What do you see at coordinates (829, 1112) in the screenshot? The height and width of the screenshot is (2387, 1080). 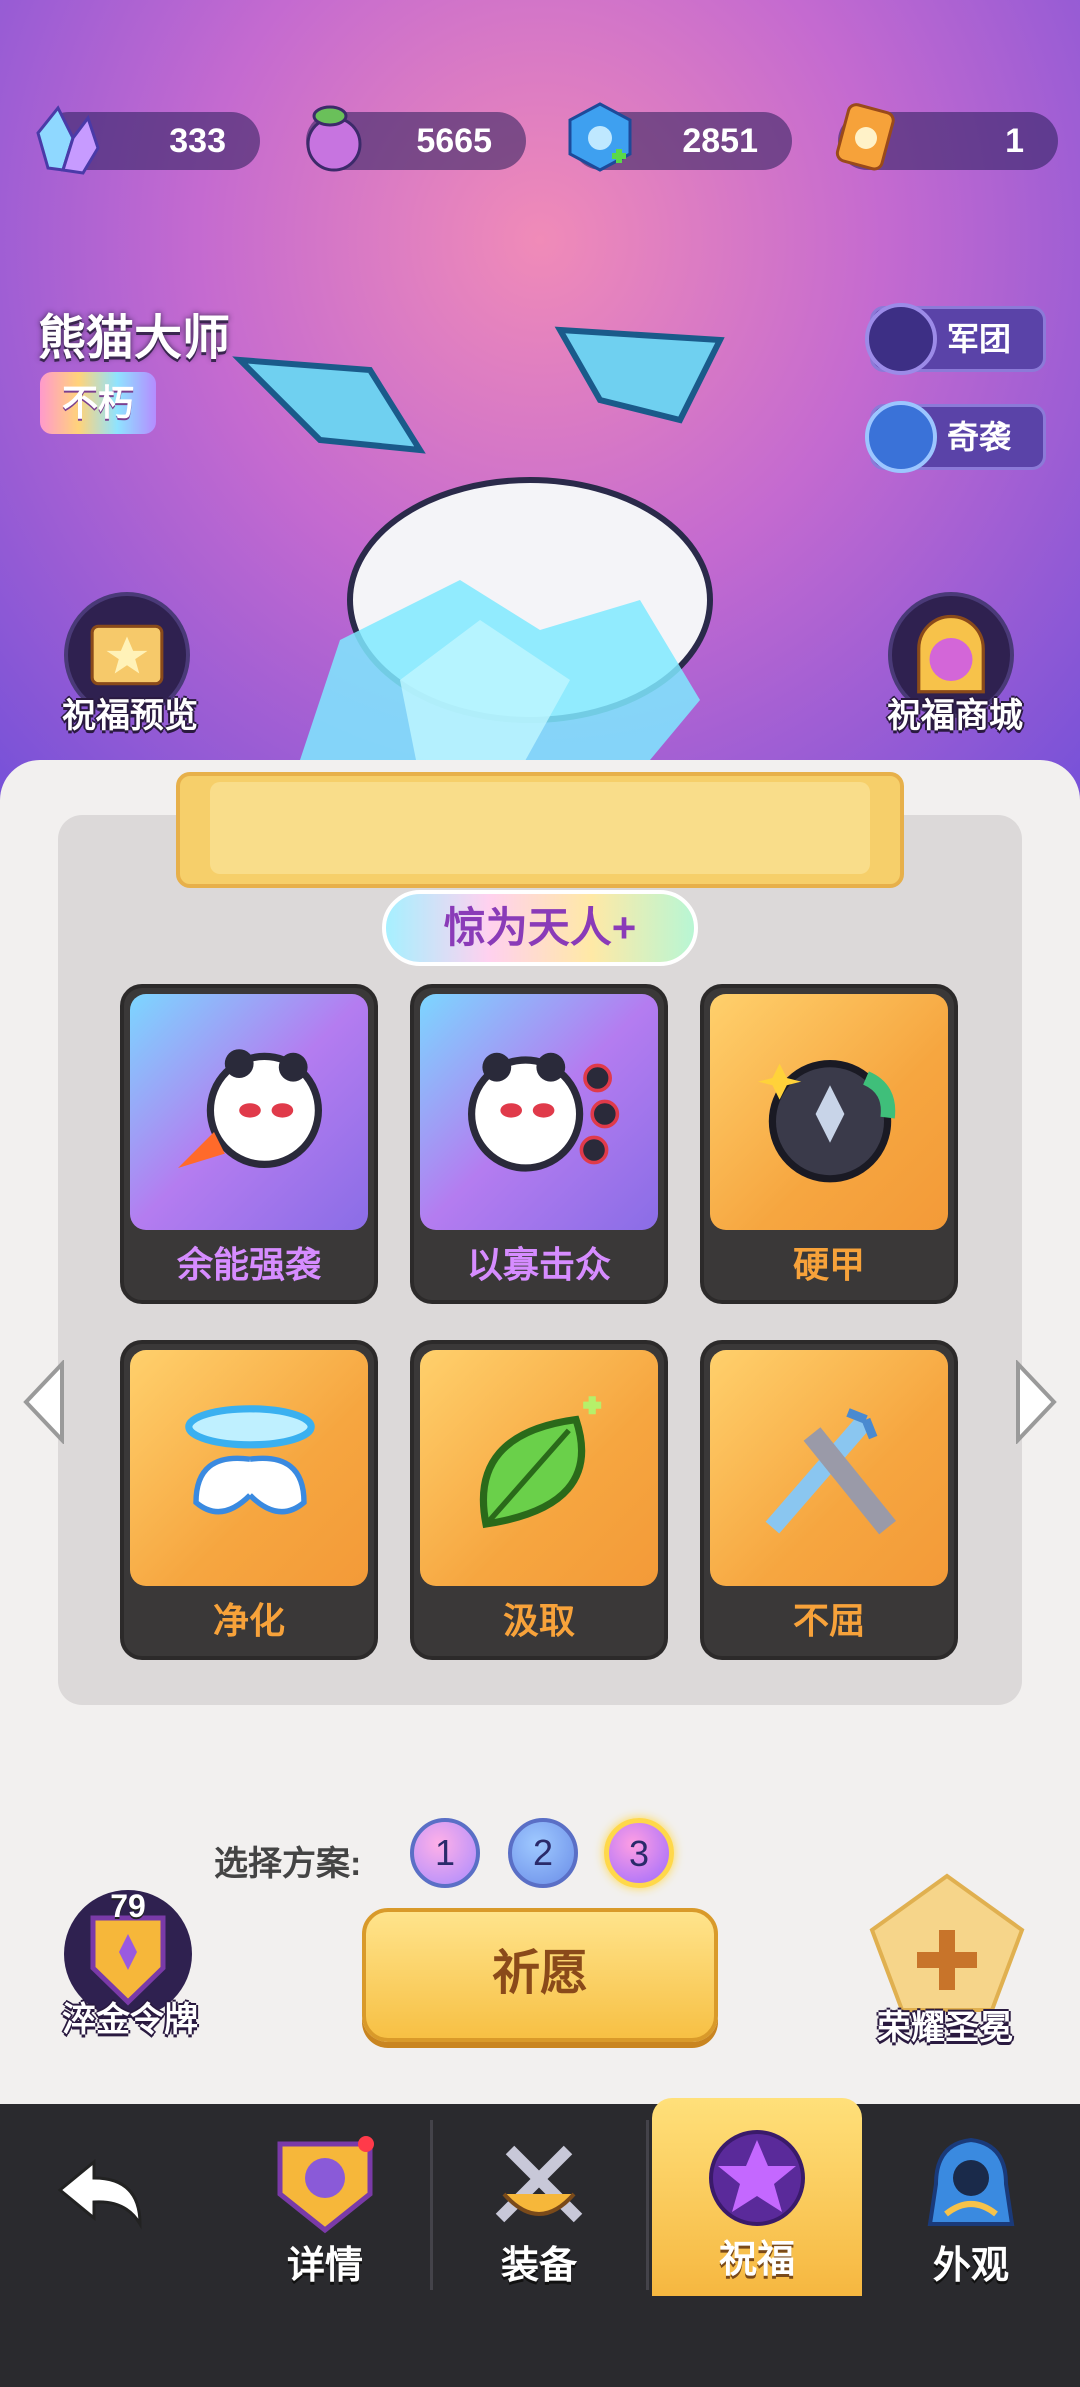 I see `armor-orb-icon` at bounding box center [829, 1112].